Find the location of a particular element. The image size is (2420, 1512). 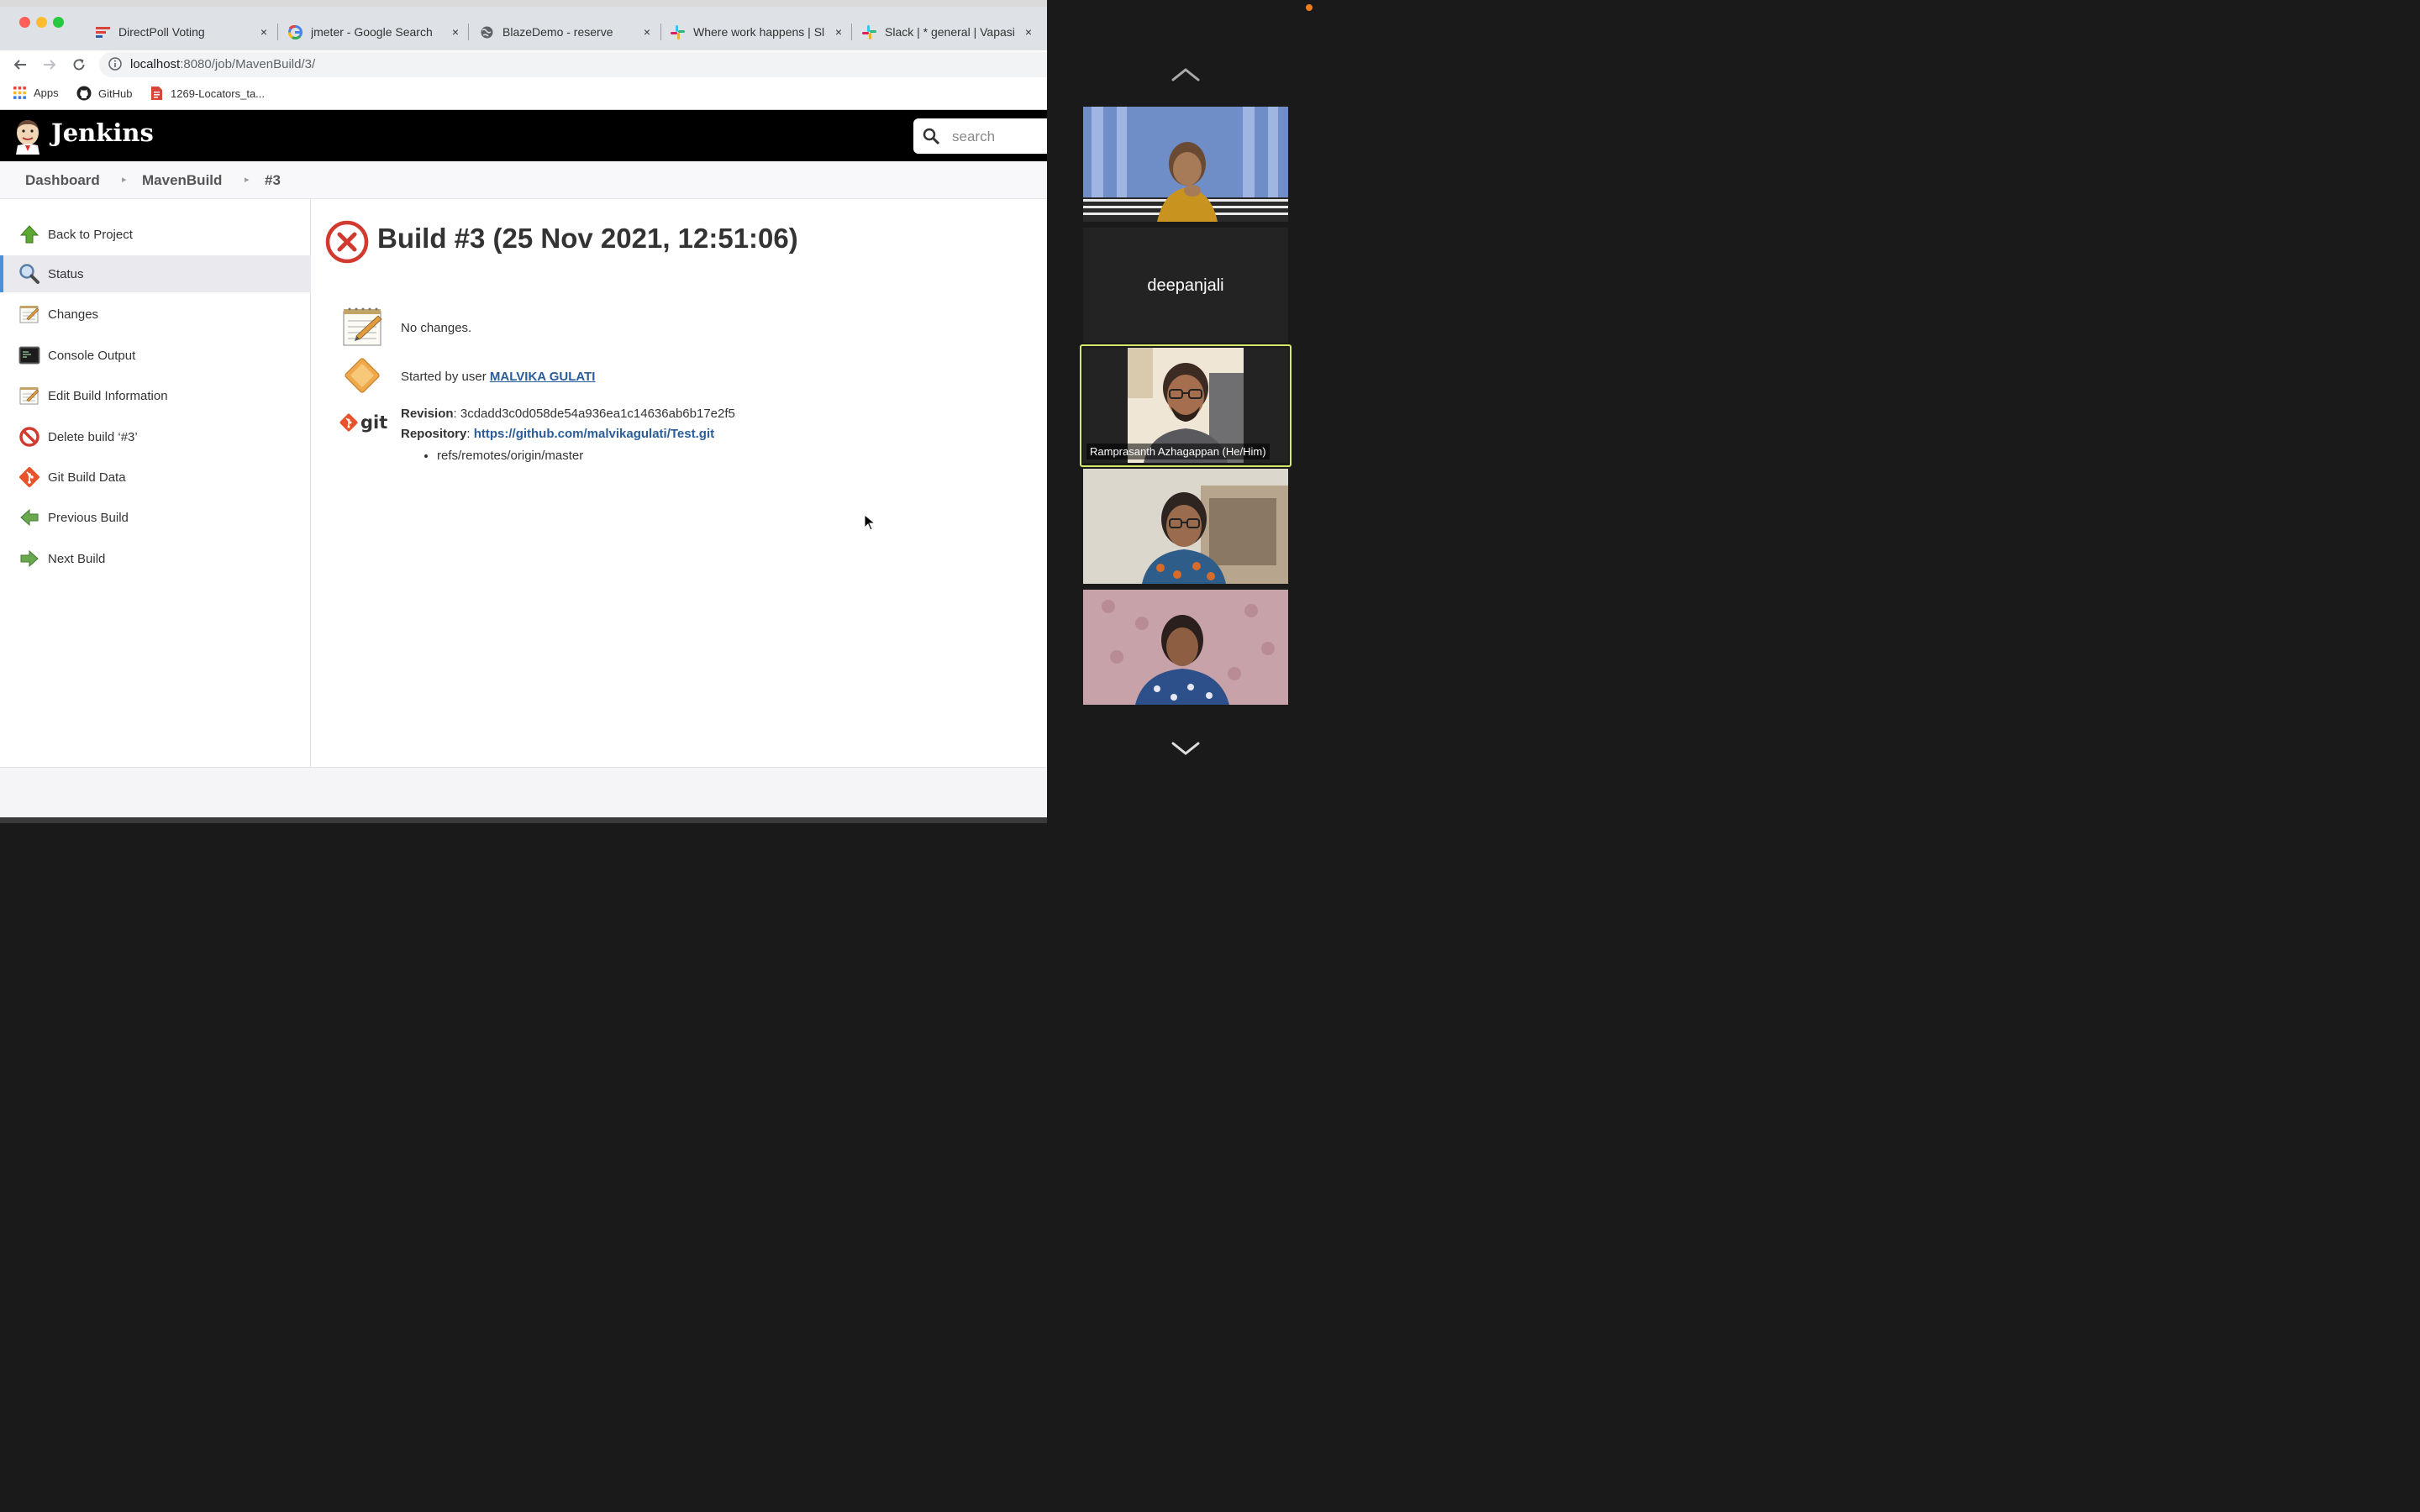

breadcrumb-dashboard: Dashboard is located at coordinates (62, 180).